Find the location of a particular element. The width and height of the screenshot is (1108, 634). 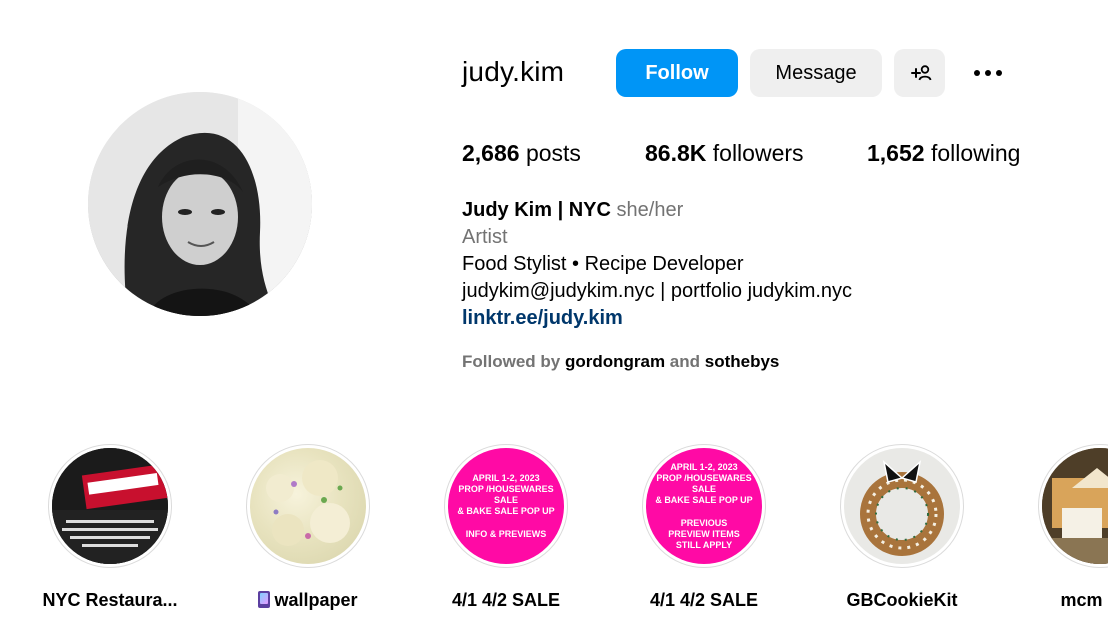

add-user-icon is located at coordinates (920, 73).